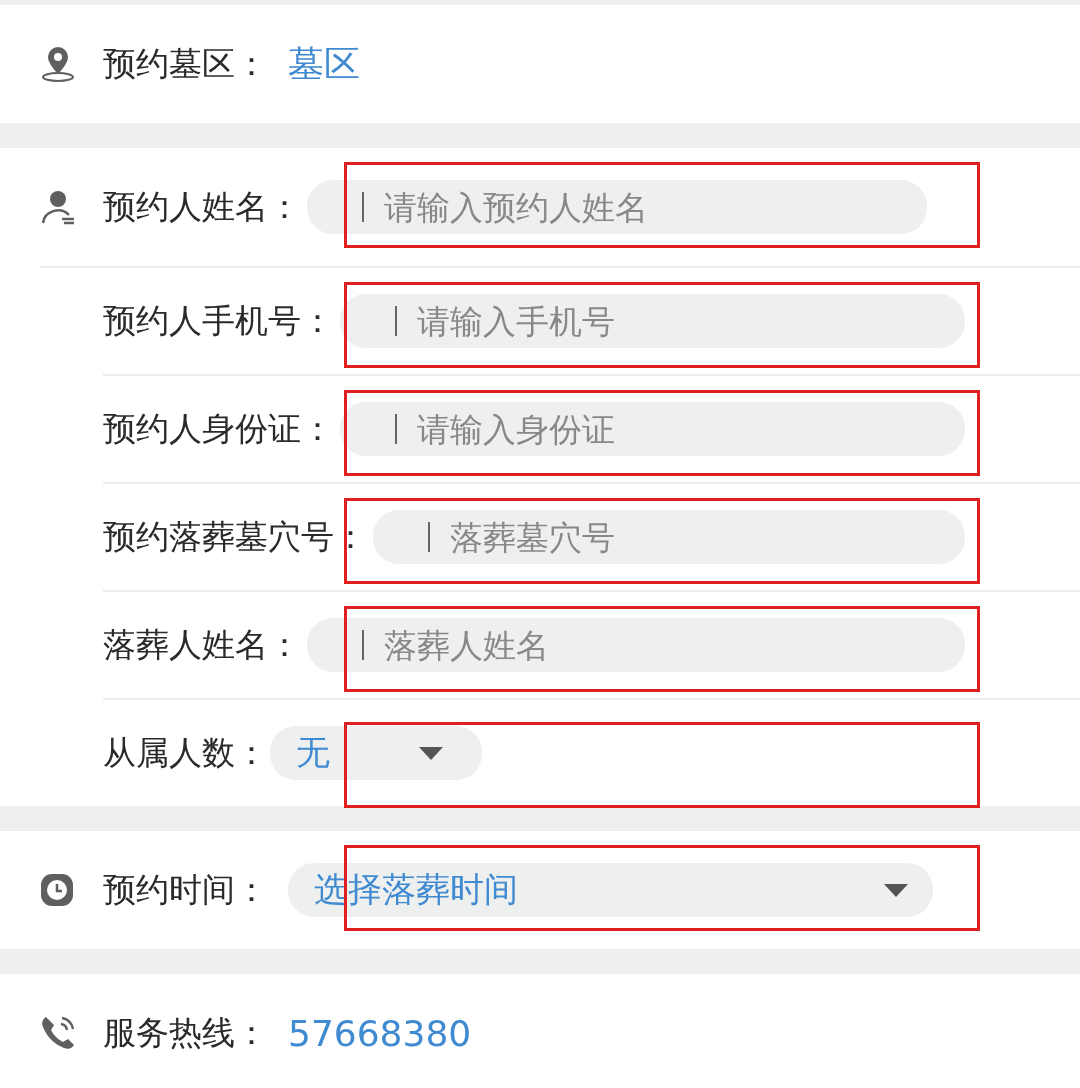 This screenshot has height=1088, width=1080. What do you see at coordinates (185, 63) in the screenshot?
I see `field-label: 预约墓区：` at bounding box center [185, 63].